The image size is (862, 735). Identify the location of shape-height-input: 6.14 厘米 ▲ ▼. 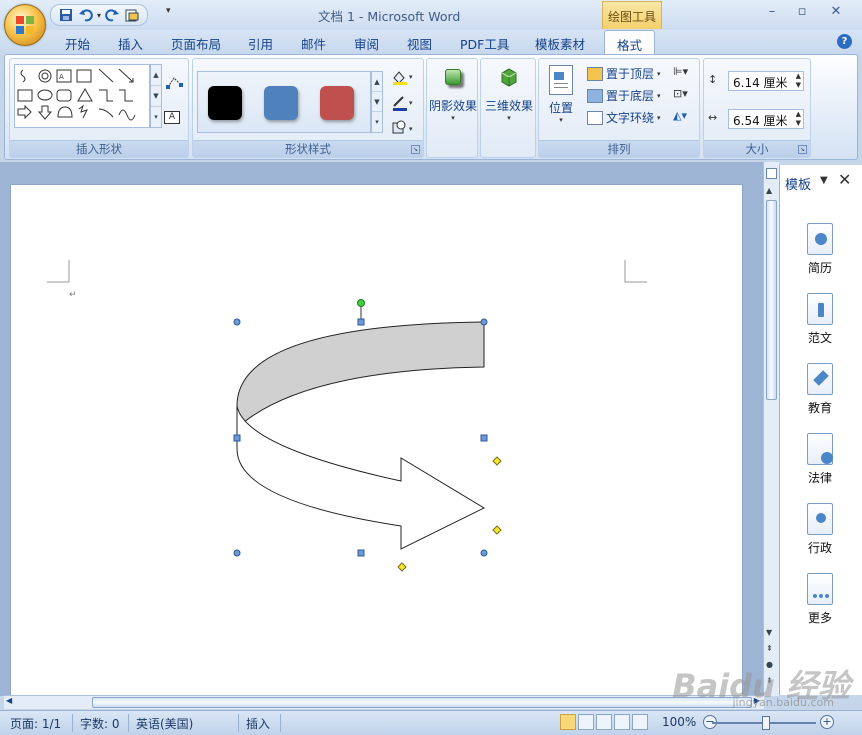
(766, 81).